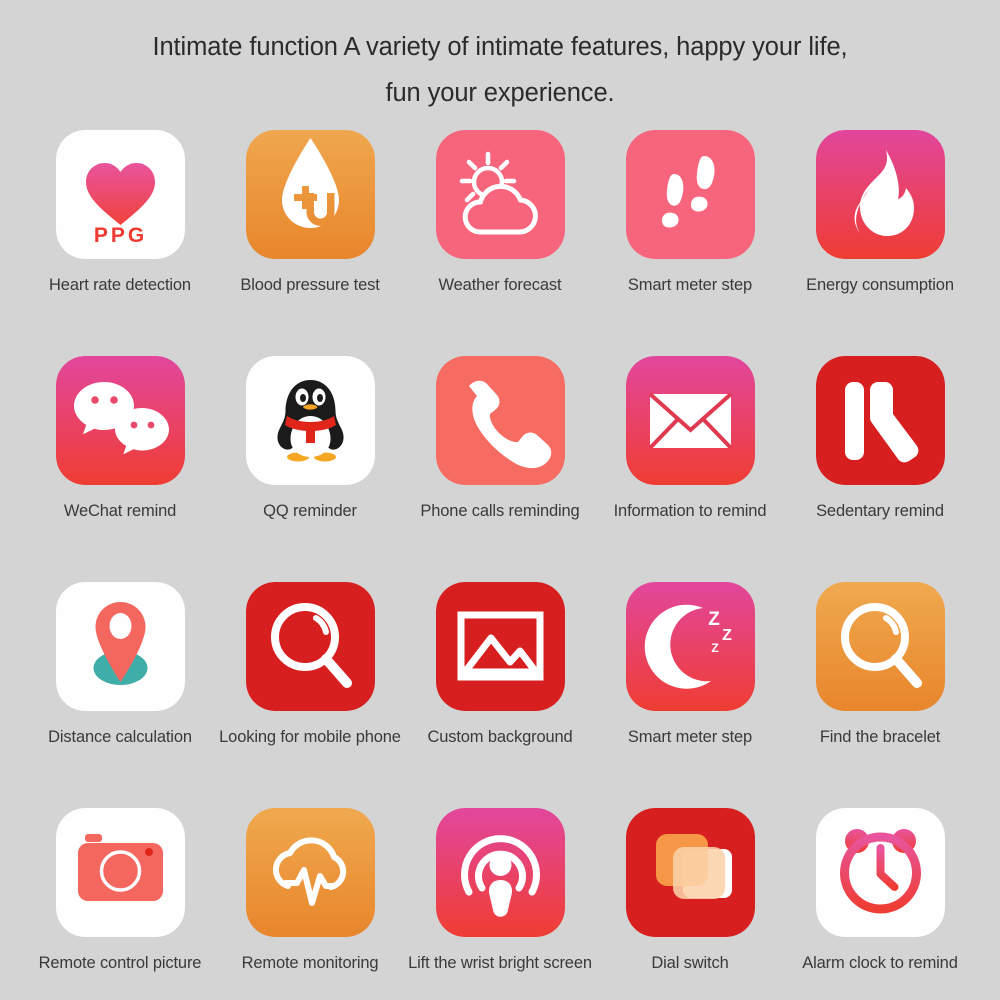  I want to click on feature-label: WeChat remind, so click(120, 511).